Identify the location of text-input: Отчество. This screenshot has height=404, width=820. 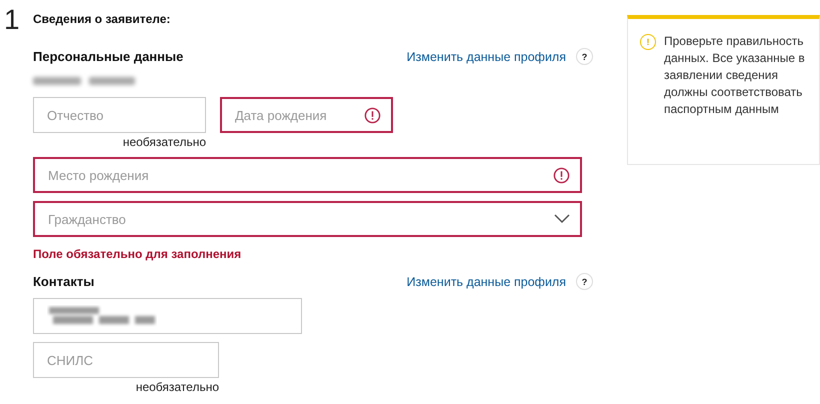
(121, 115).